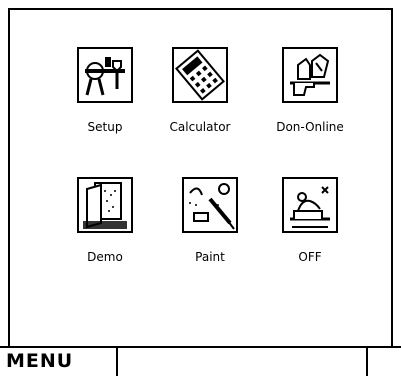 Image resolution: width=401 pixels, height=376 pixels. I want to click on app-tile-don-online: Don-Online, so click(310, 97).